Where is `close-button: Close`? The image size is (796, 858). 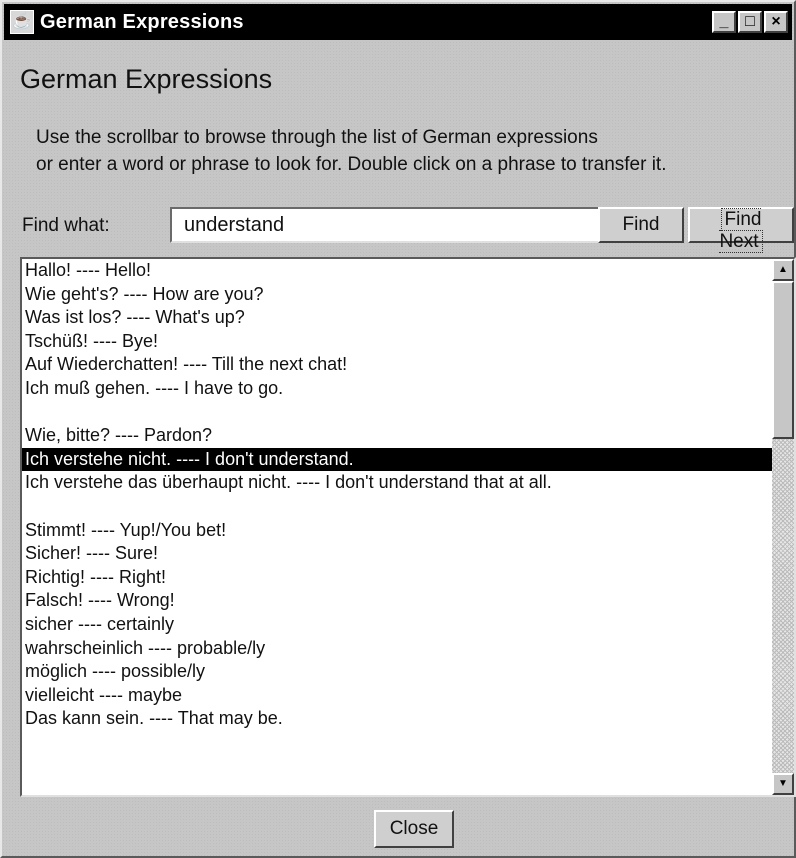 close-button: Close is located at coordinates (414, 829).